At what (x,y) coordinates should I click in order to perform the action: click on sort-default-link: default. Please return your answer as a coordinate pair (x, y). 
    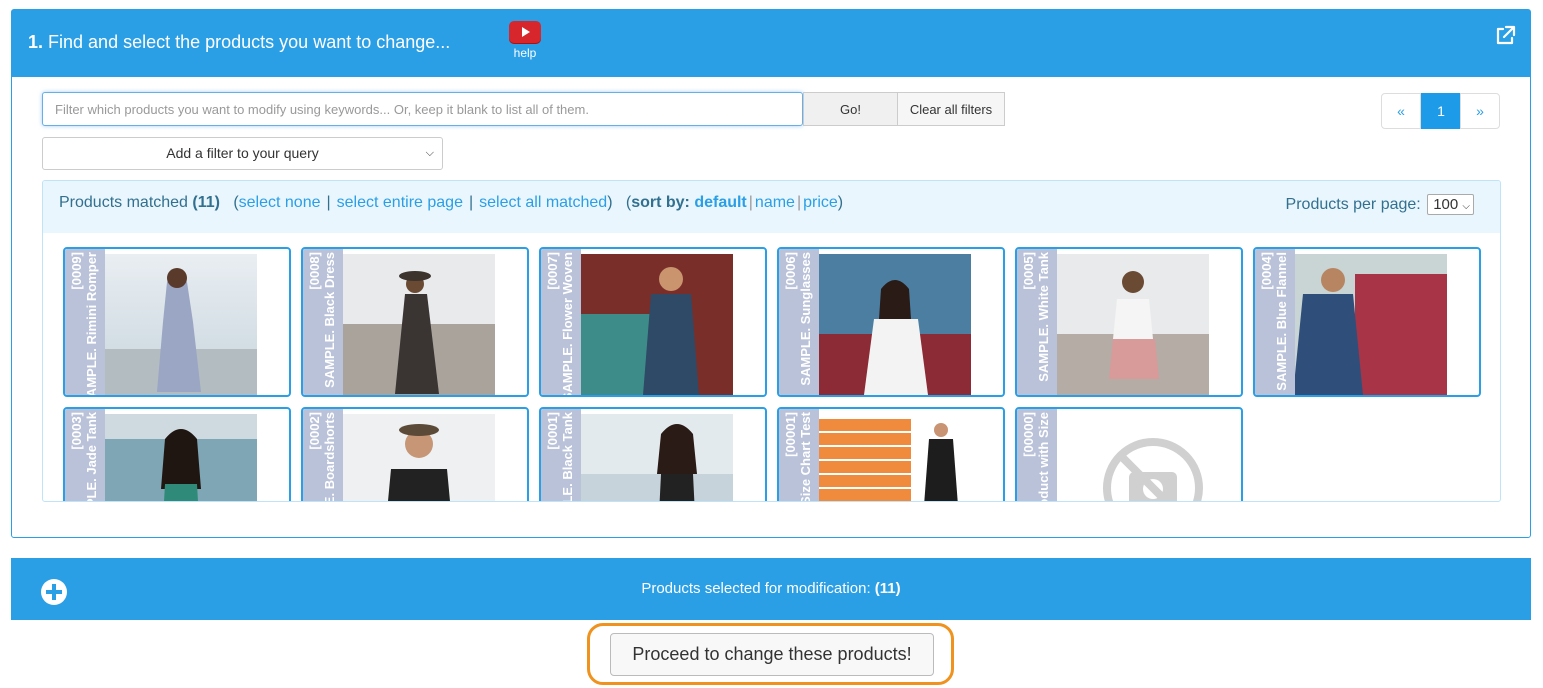
    Looking at the image, I should click on (720, 202).